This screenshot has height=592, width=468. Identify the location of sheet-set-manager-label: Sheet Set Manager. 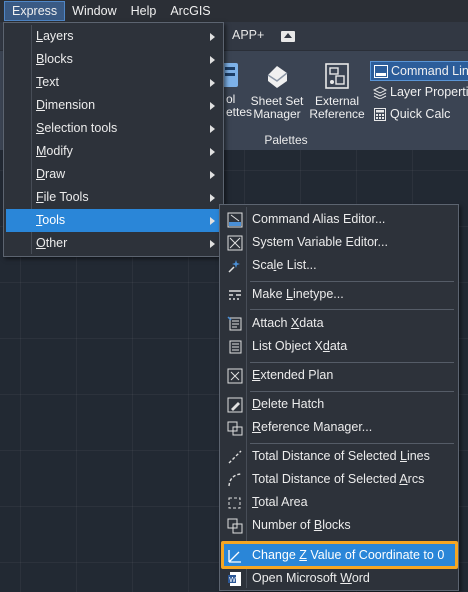
(277, 107).